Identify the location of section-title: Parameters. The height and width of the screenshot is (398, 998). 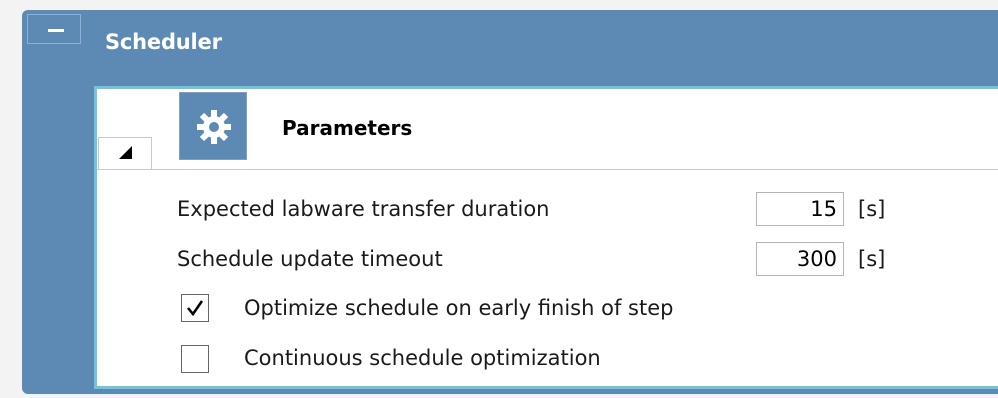
(347, 128).